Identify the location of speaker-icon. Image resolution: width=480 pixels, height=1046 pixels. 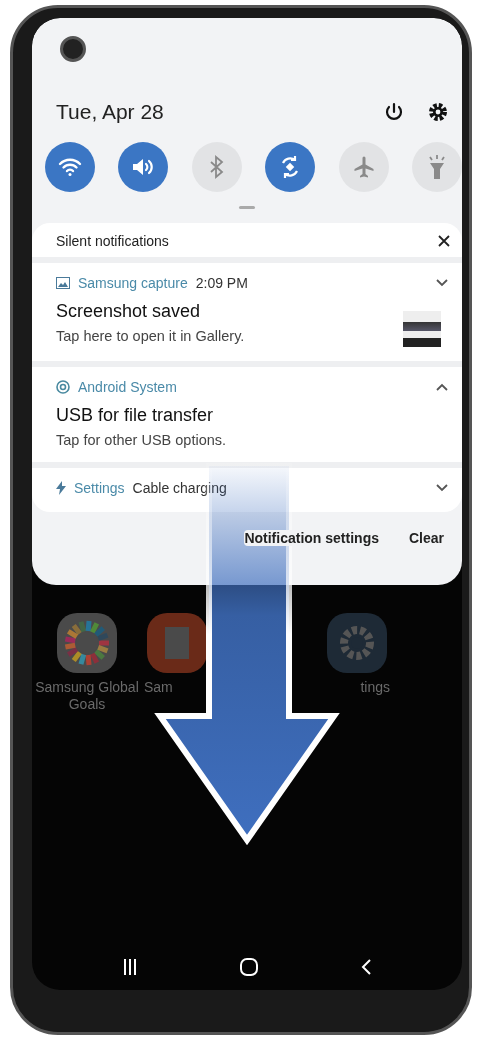
(143, 167).